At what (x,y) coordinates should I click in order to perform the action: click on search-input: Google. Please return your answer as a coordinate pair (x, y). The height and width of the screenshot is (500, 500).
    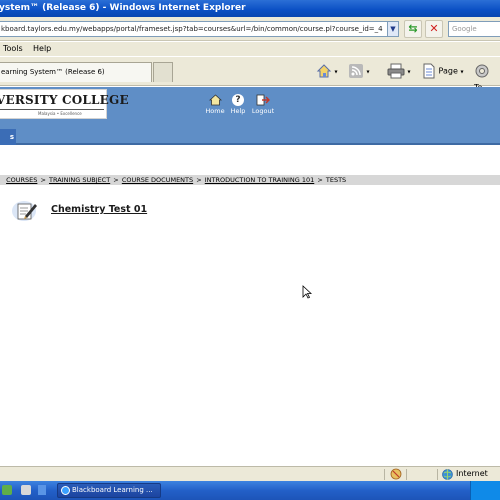
    Looking at the image, I should click on (474, 29).